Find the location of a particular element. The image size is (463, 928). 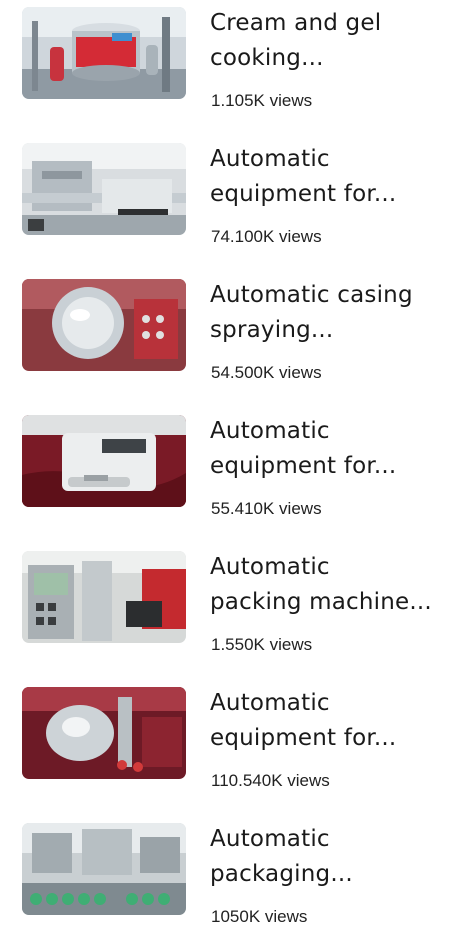

bottle-packaging-line-image is located at coordinates (104, 869).